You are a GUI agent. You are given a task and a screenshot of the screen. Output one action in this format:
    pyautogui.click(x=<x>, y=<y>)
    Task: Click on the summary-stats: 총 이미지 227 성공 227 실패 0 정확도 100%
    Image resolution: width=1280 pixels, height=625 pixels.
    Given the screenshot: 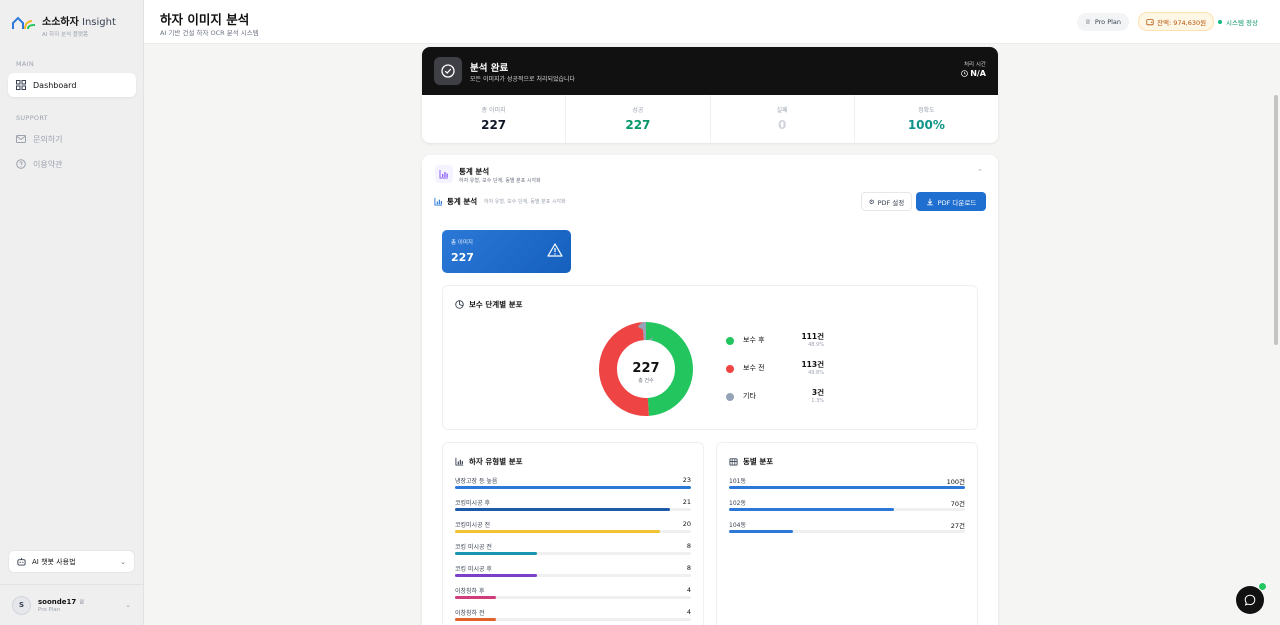 What is the action you would take?
    pyautogui.click(x=710, y=119)
    